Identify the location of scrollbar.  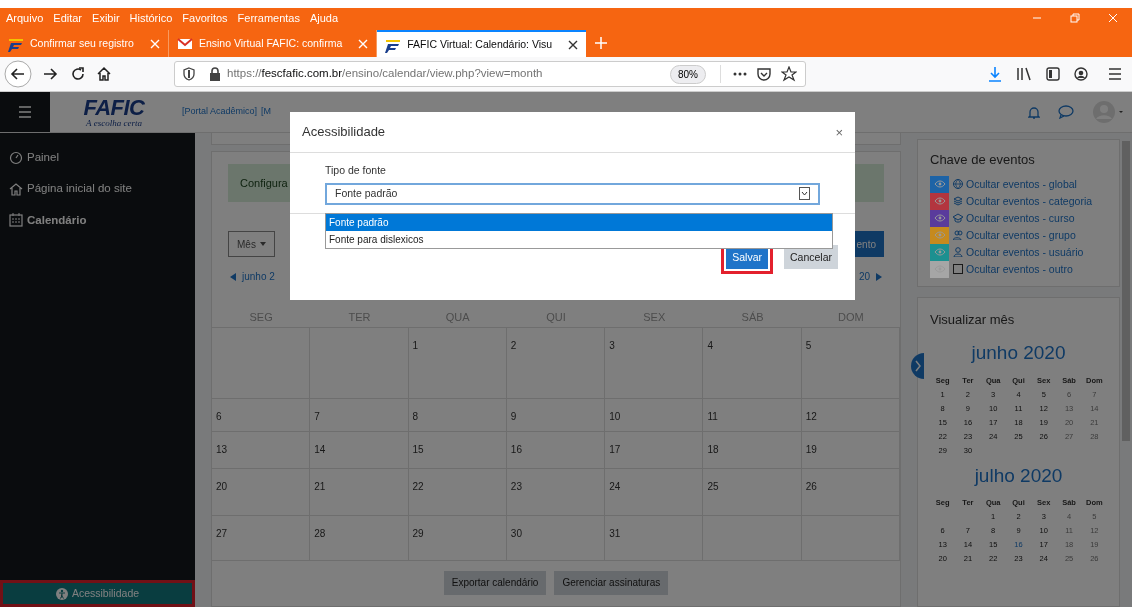
(1126, 291).